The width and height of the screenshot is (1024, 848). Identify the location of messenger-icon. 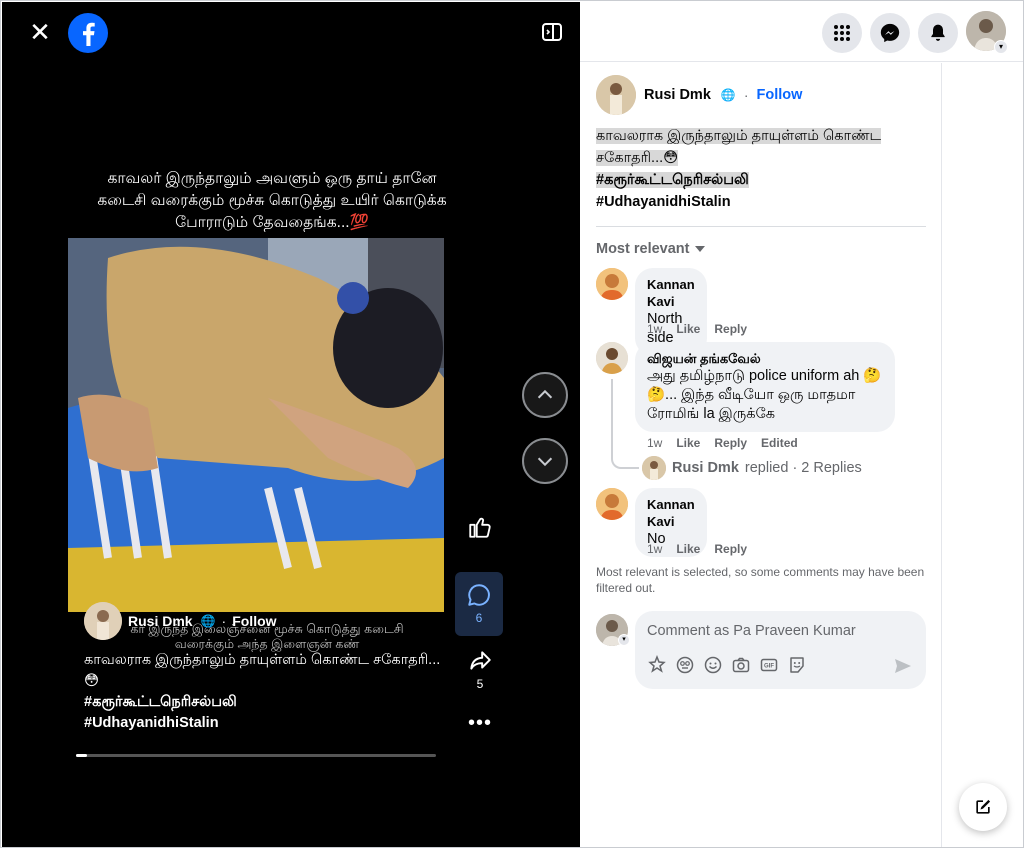
(890, 33).